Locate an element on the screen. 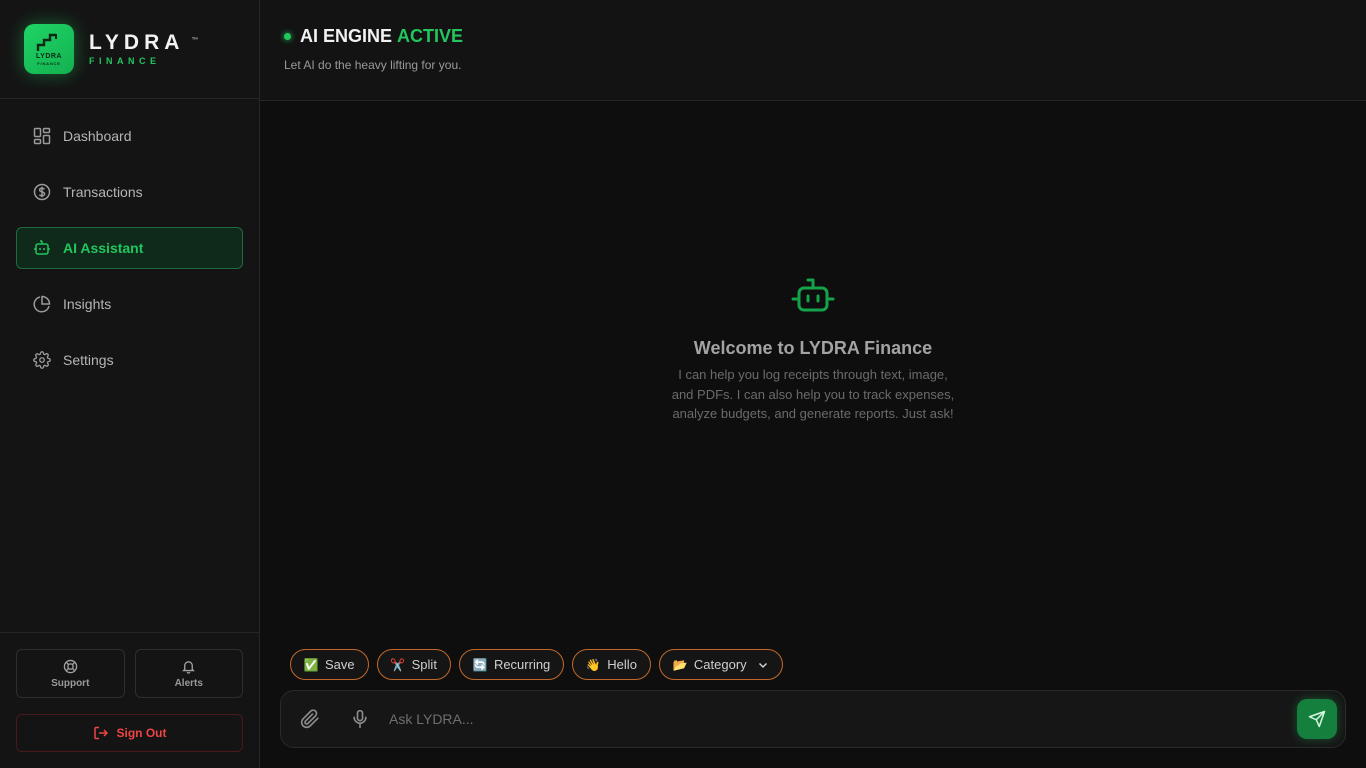  attach-button is located at coordinates (310, 719).